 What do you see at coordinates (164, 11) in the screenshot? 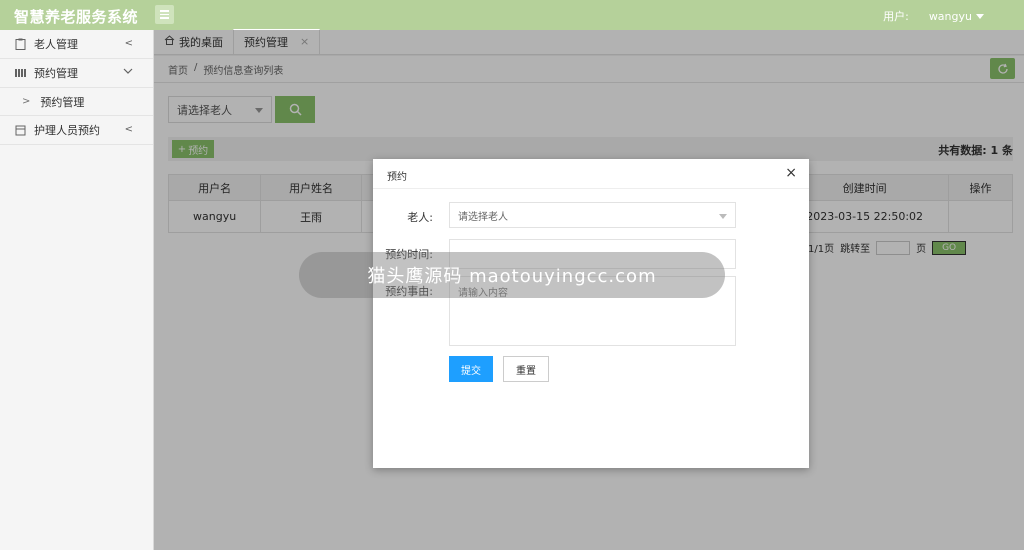
I see `hamburger-icon` at bounding box center [164, 11].